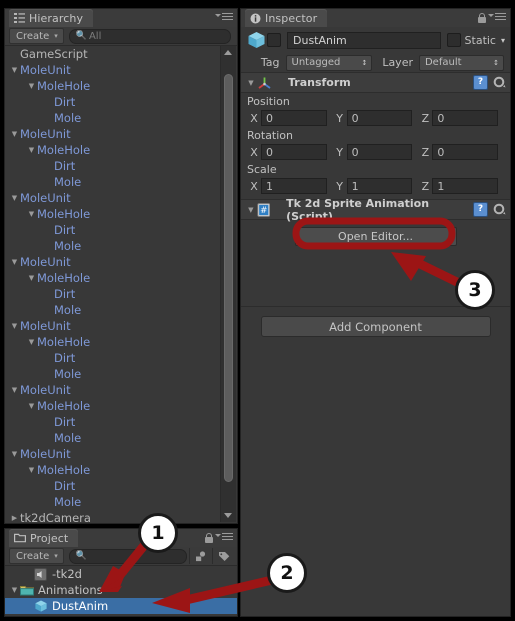 The width and height of the screenshot is (515, 621). I want to click on add-component-button: Add Component, so click(375, 326).